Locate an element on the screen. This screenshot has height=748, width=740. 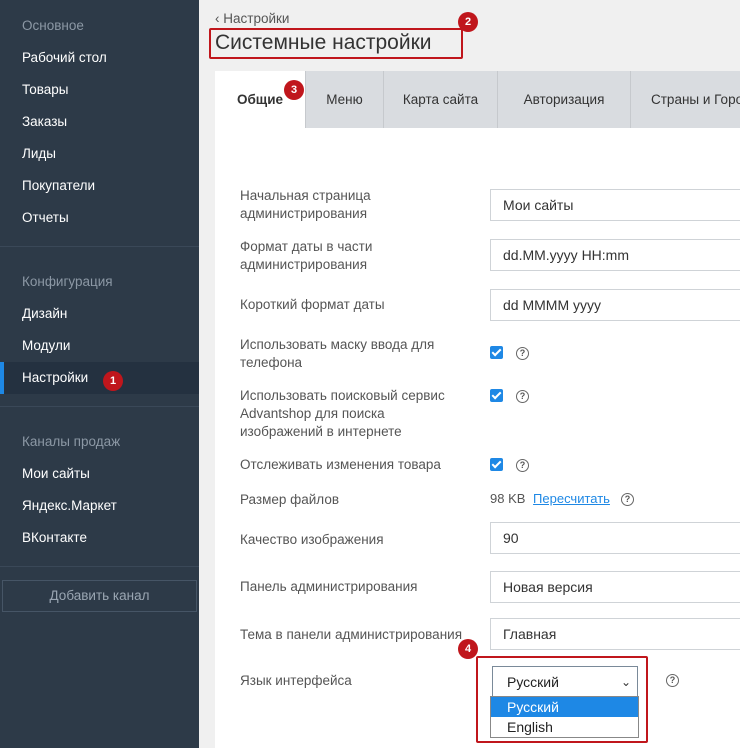
start-page-label: Начальная страница администрирования is located at coordinates (305, 204).